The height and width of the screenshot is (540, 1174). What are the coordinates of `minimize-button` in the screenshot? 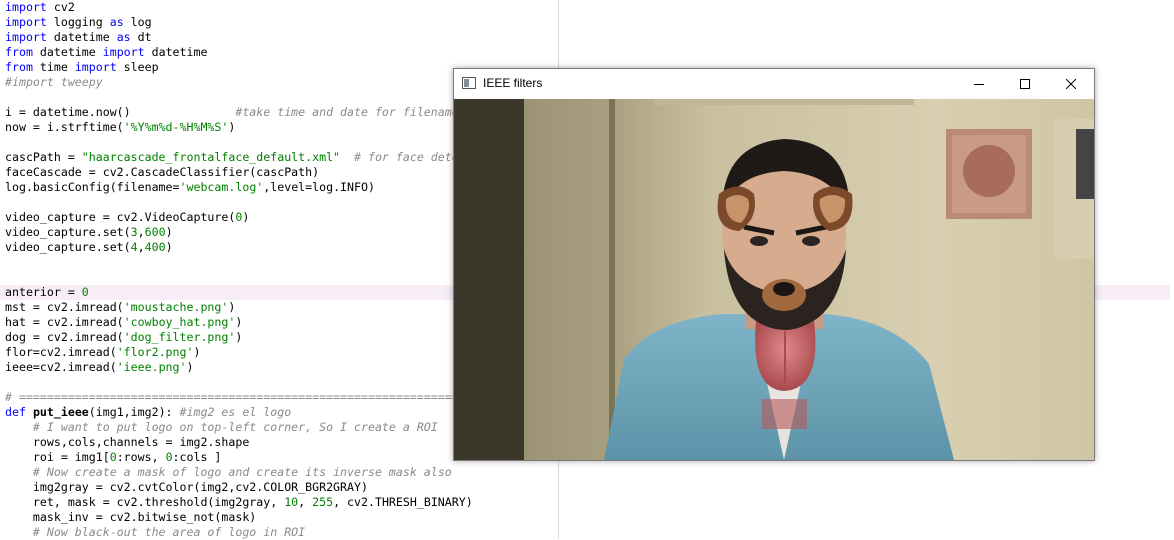 It's located at (979, 84).